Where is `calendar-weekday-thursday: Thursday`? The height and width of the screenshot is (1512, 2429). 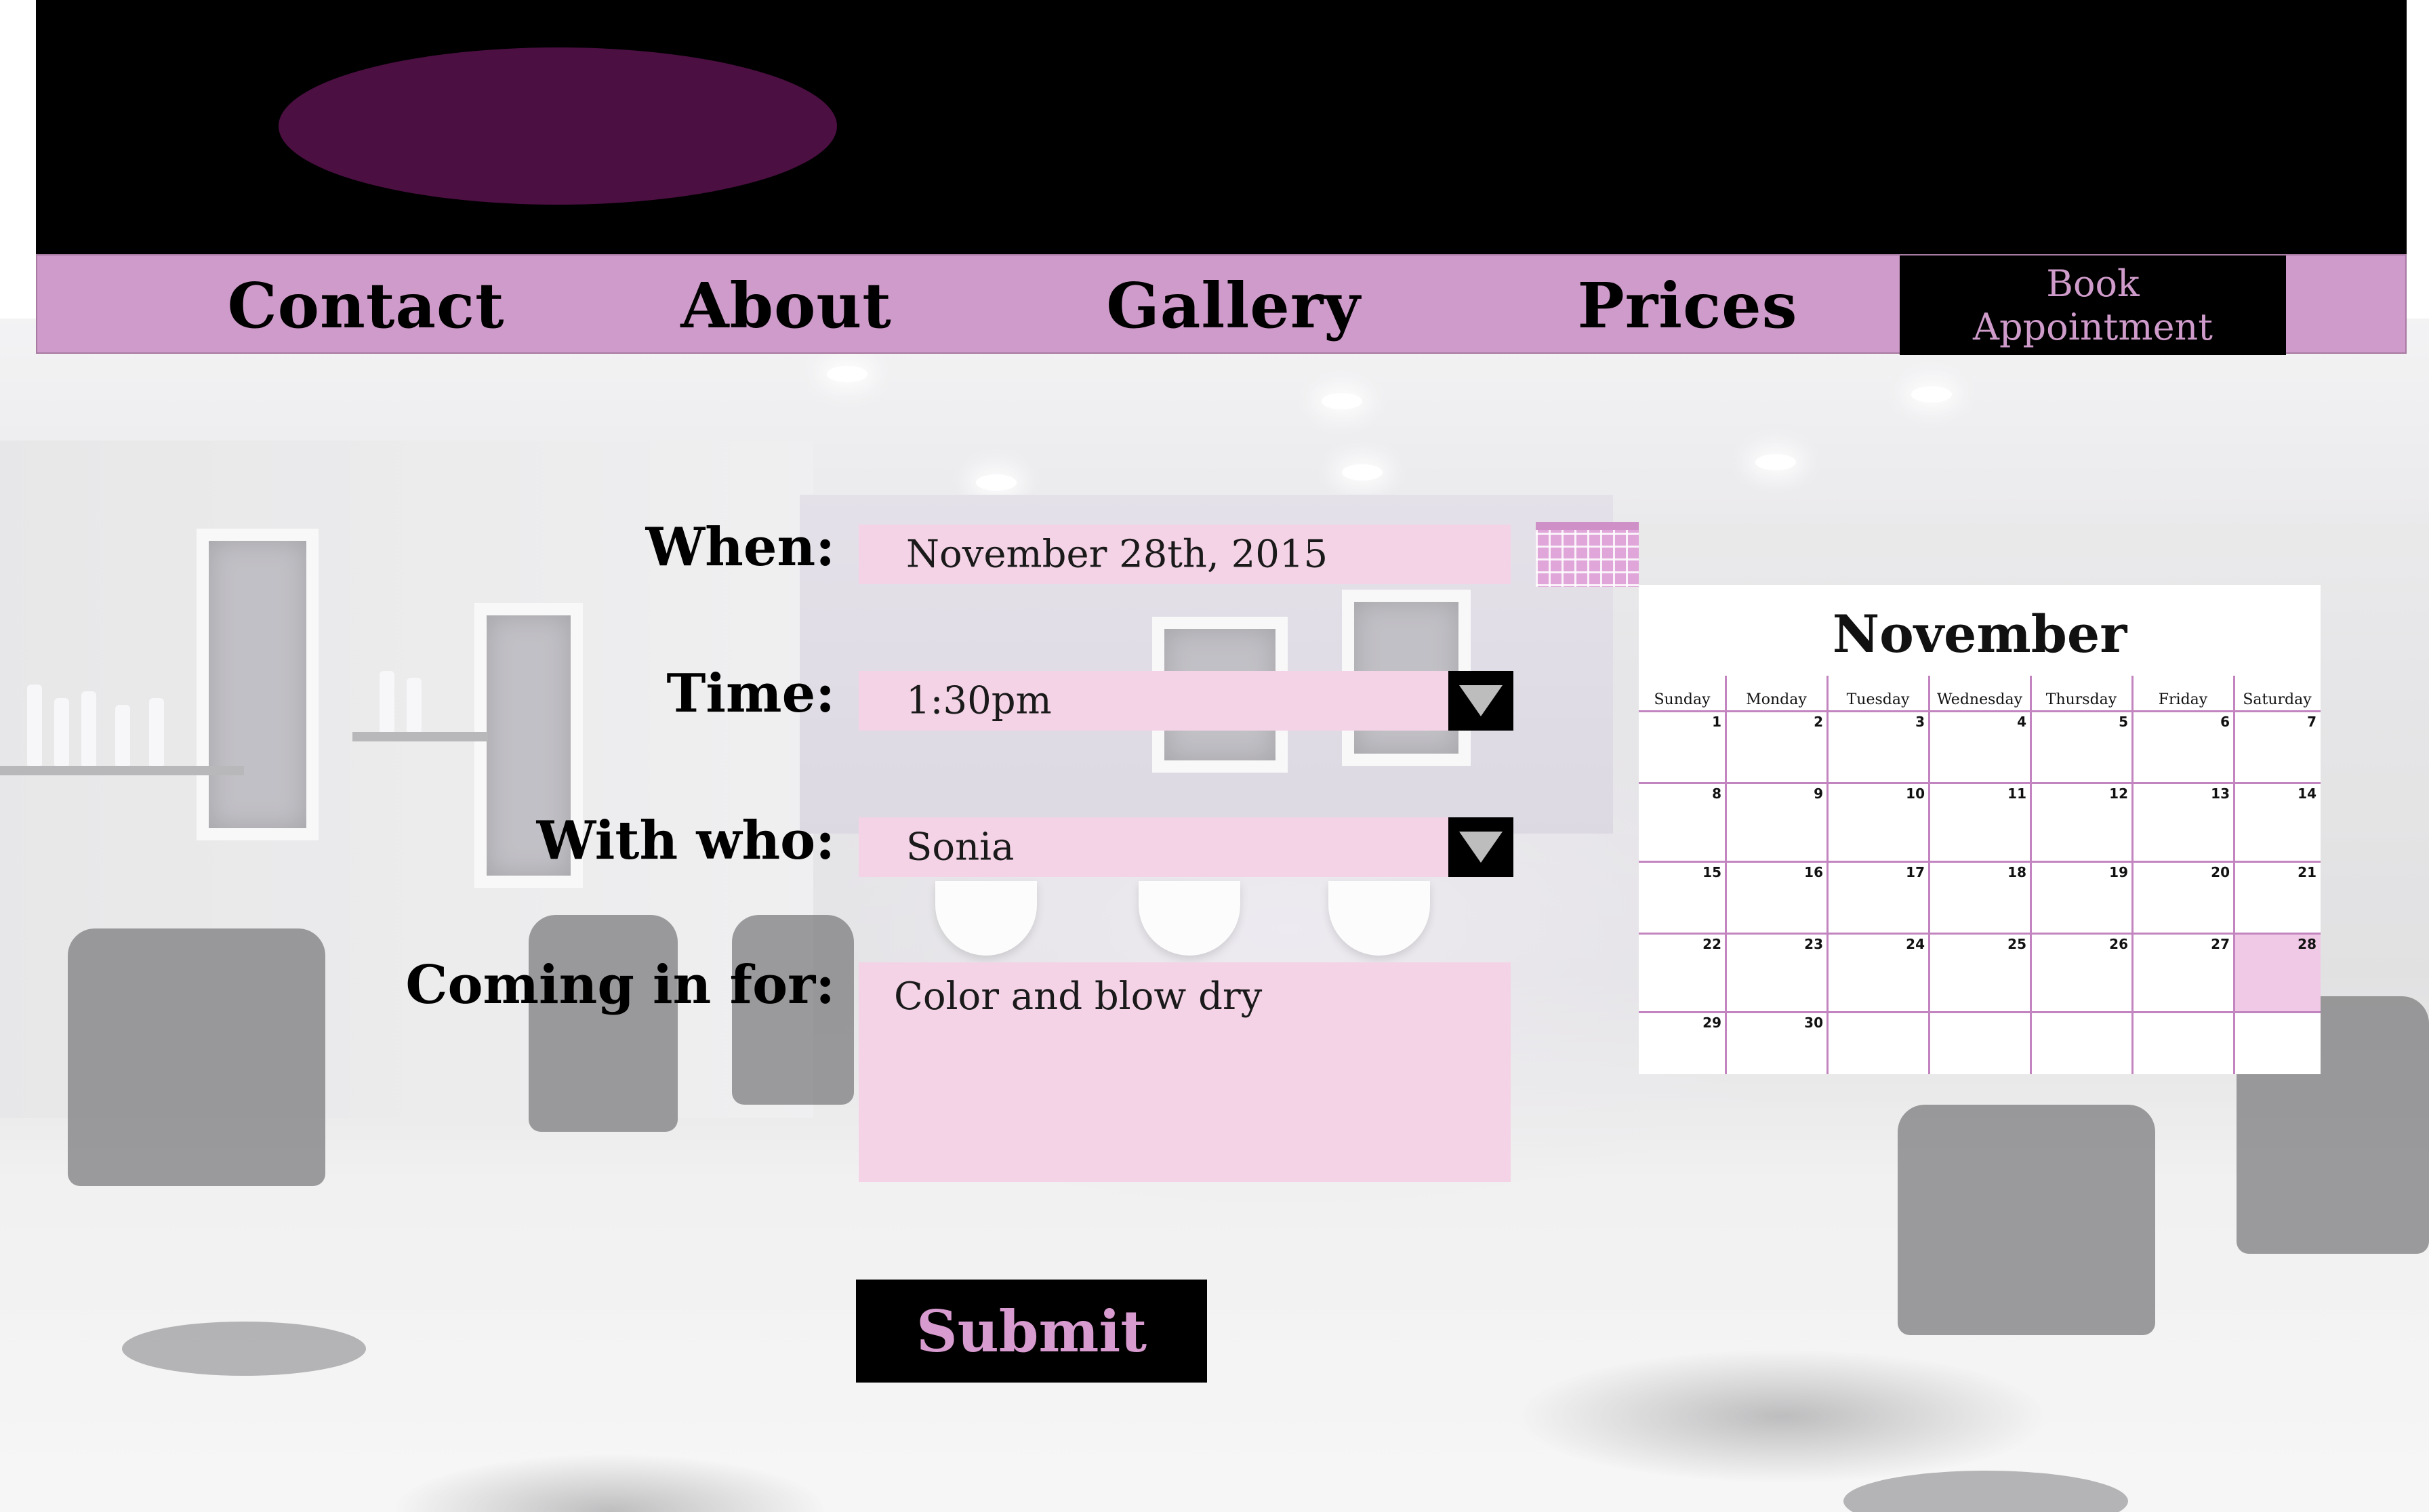
calendar-weekday-thursday: Thursday is located at coordinates (2081, 699).